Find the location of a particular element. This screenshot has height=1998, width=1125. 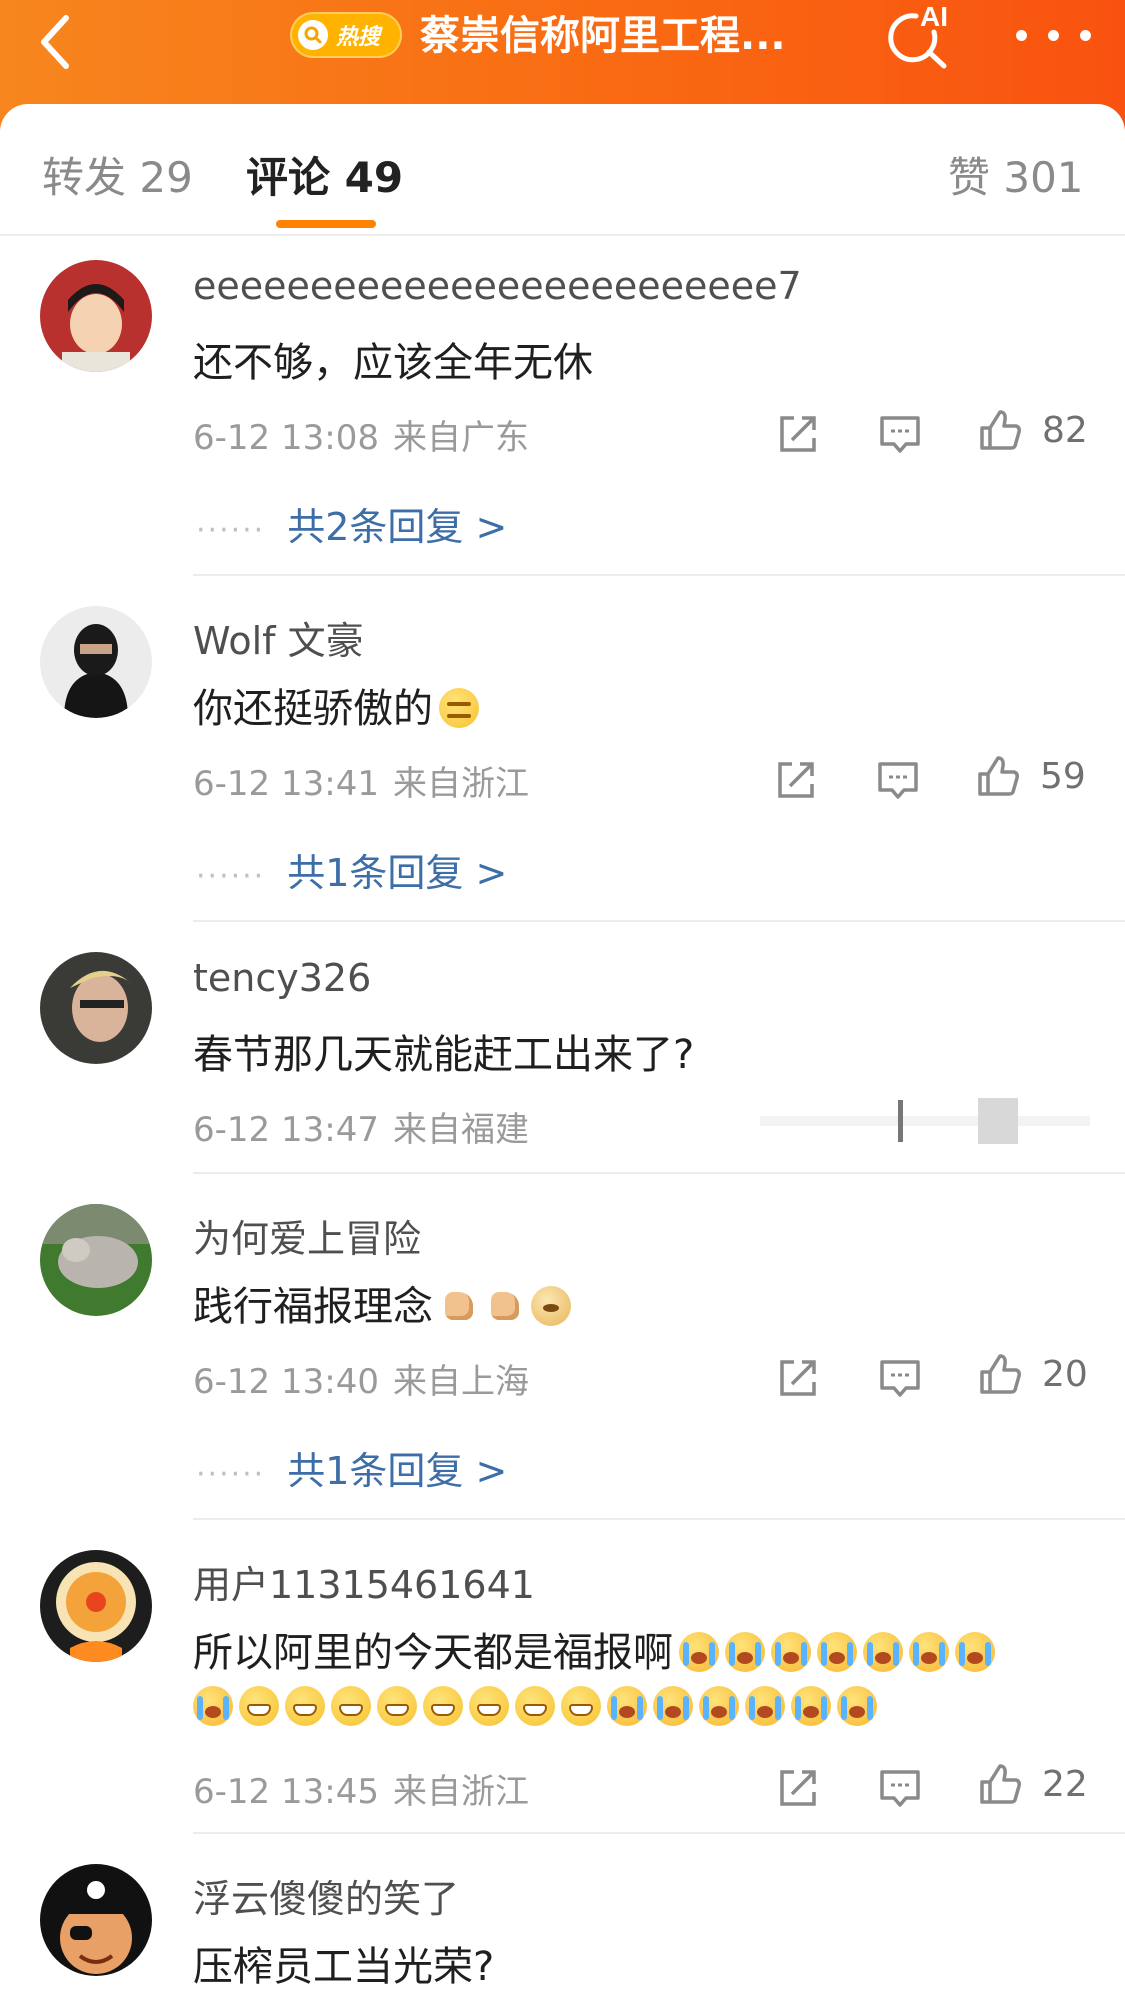

comment-text: 践行福报理念 is located at coordinates (382, 1303).